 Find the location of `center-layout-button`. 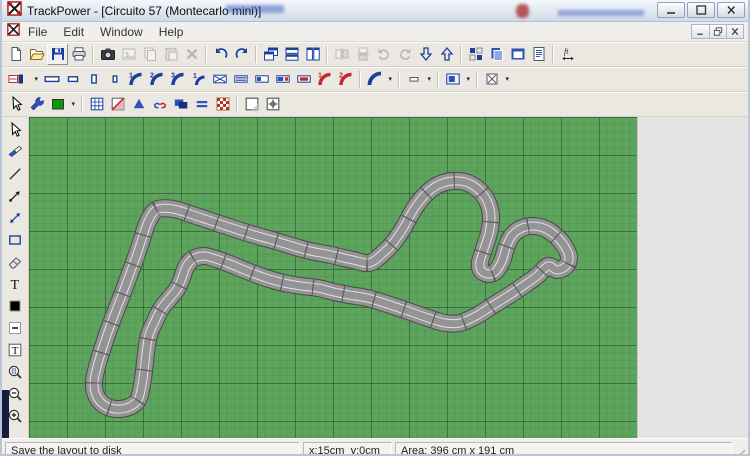

center-layout-button is located at coordinates (272, 104).